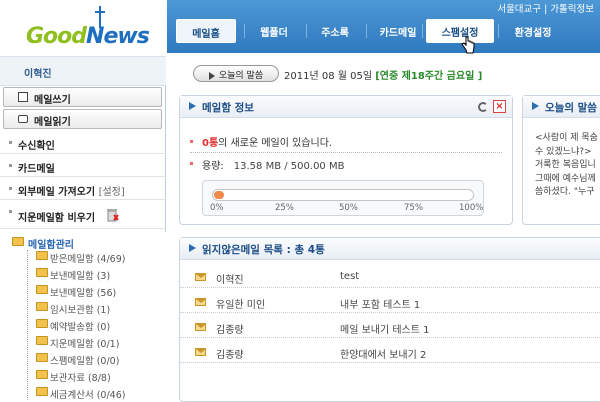  I want to click on usage-bar, so click(343, 195).